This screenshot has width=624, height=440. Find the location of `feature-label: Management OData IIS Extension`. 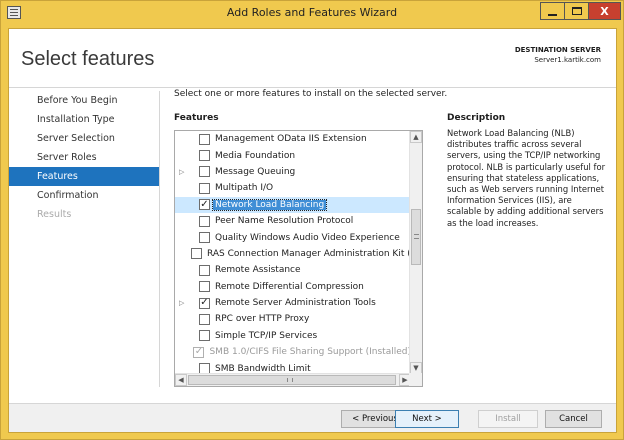

feature-label: Management OData IIS Extension is located at coordinates (291, 139).